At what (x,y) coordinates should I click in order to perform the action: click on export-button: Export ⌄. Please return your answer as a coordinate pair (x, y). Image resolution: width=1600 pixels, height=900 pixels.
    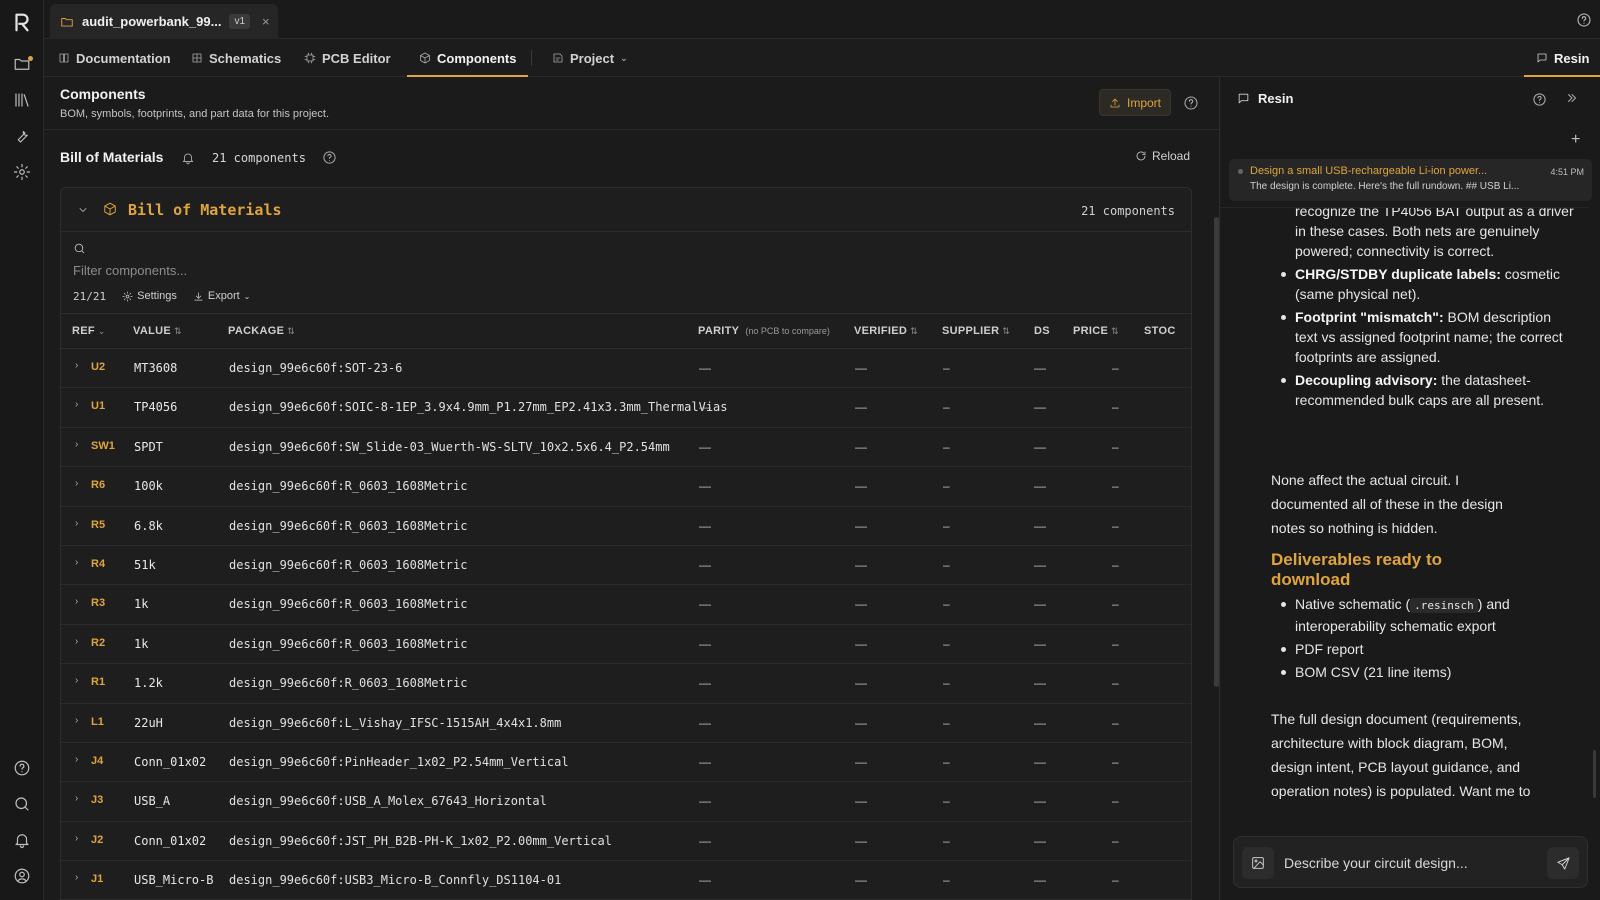
    Looking at the image, I should click on (221, 296).